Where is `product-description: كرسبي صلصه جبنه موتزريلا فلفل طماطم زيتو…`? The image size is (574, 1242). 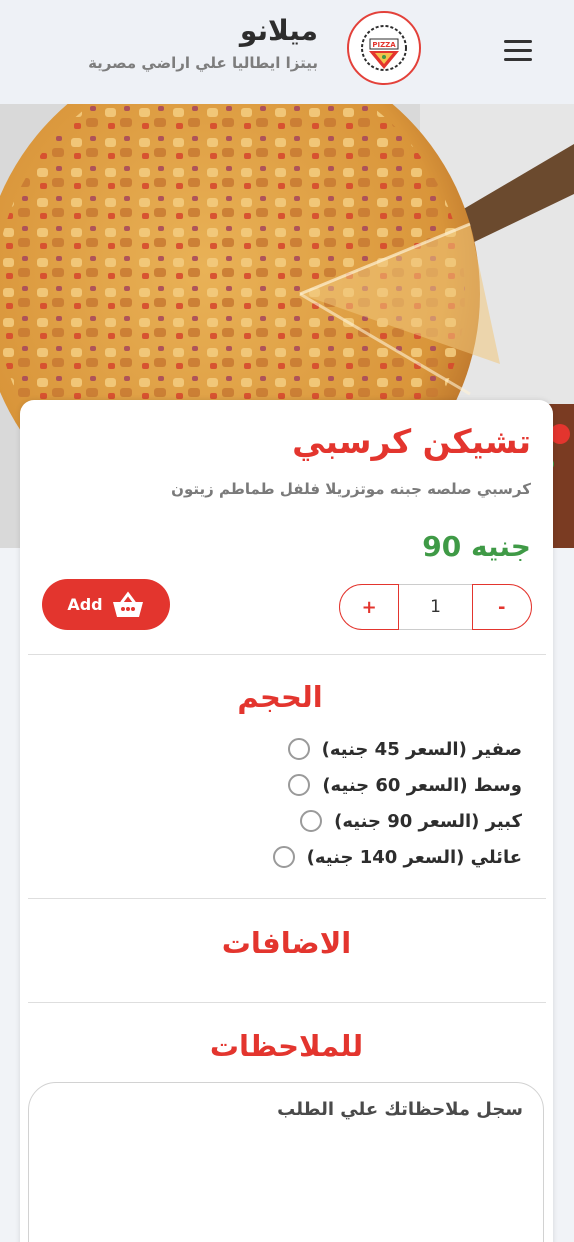
product-description: كرسبي صلصه جبنه موتزريلا فلفل طماطم زيتو… is located at coordinates (351, 489).